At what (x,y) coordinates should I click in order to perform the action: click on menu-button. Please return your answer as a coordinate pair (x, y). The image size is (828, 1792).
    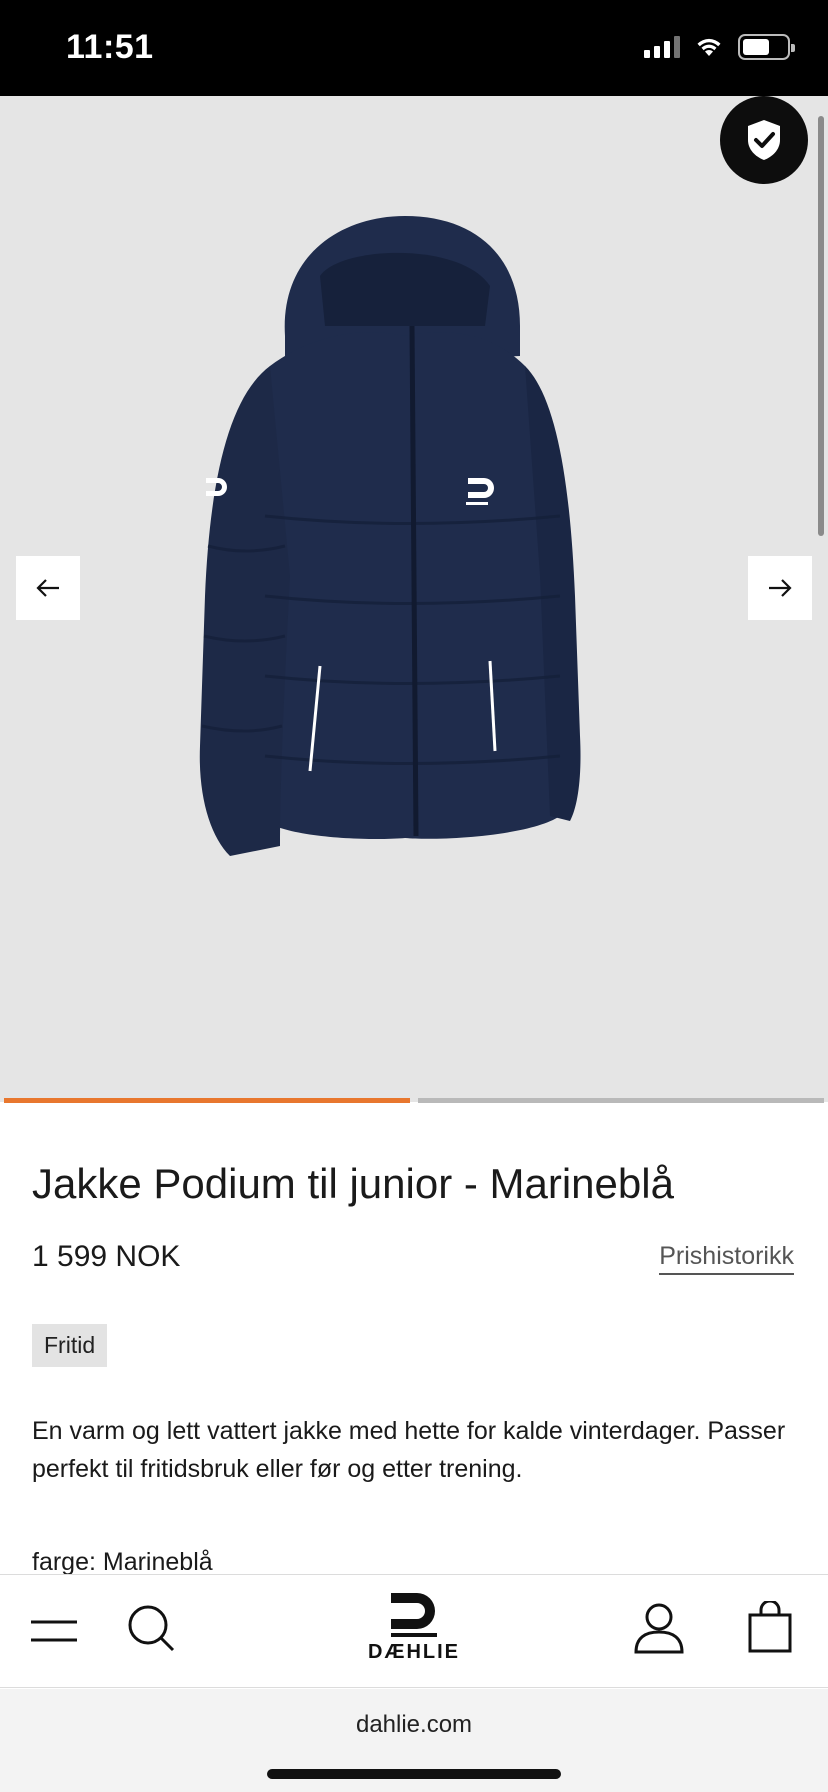
    Looking at the image, I should click on (54, 1631).